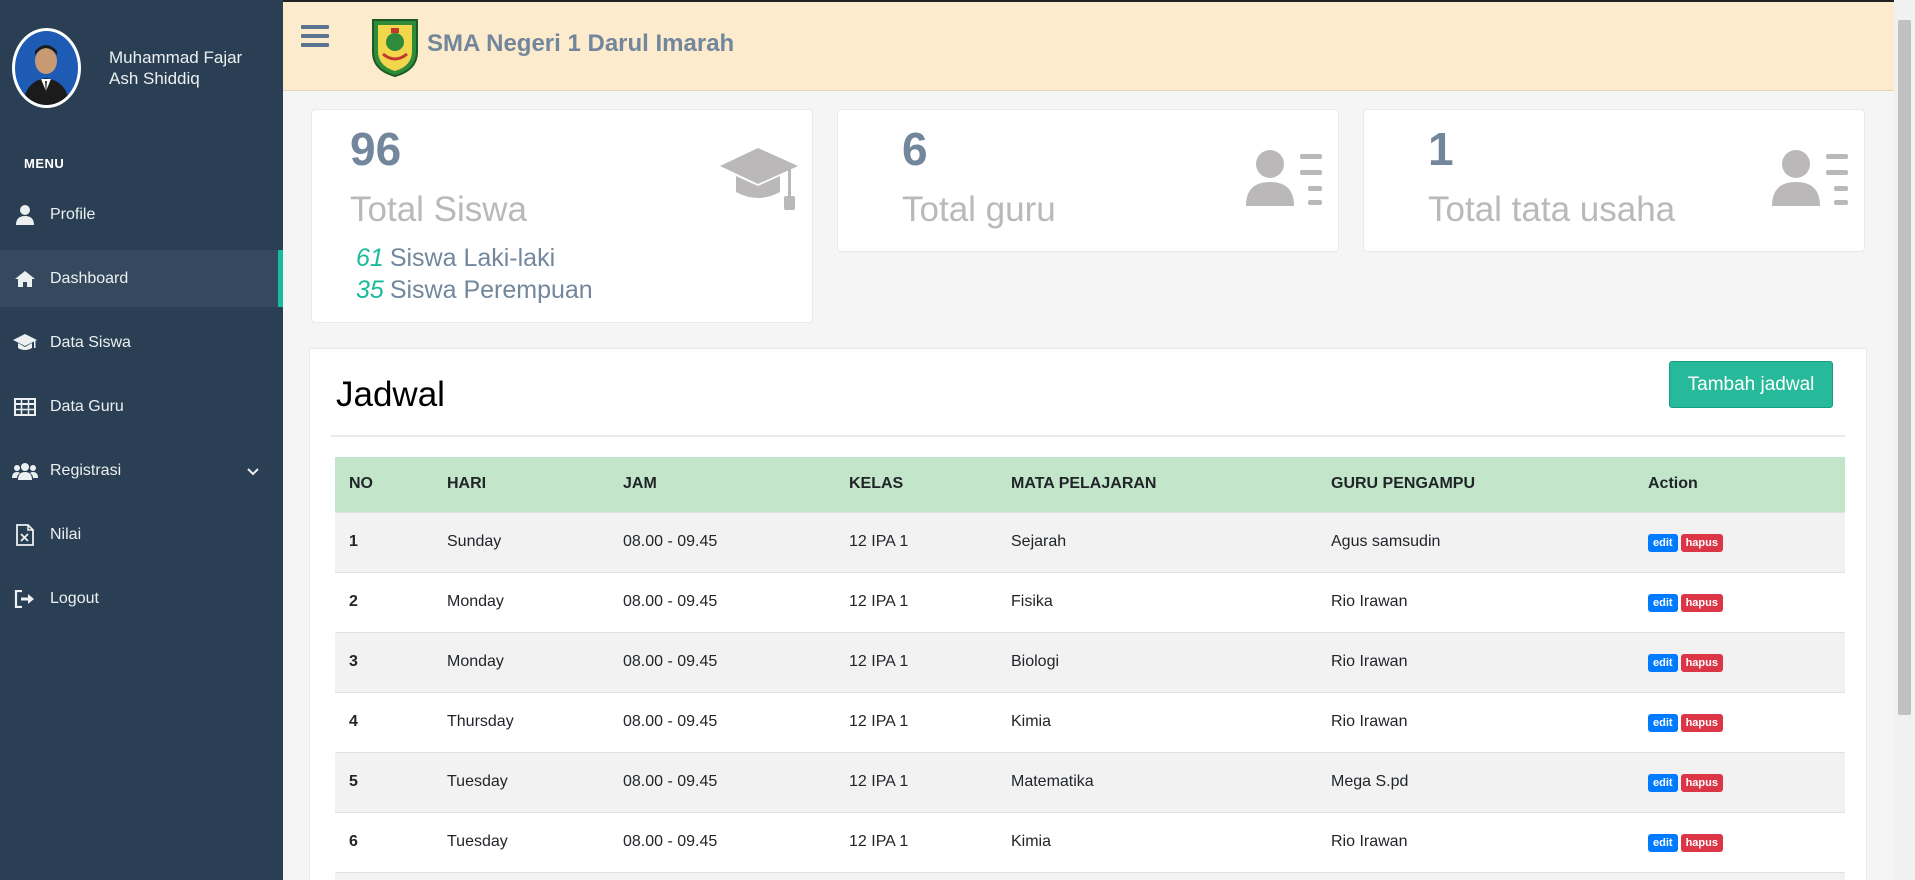 The height and width of the screenshot is (880, 1915). What do you see at coordinates (370, 258) in the screenshot?
I see `laki-count: 61` at bounding box center [370, 258].